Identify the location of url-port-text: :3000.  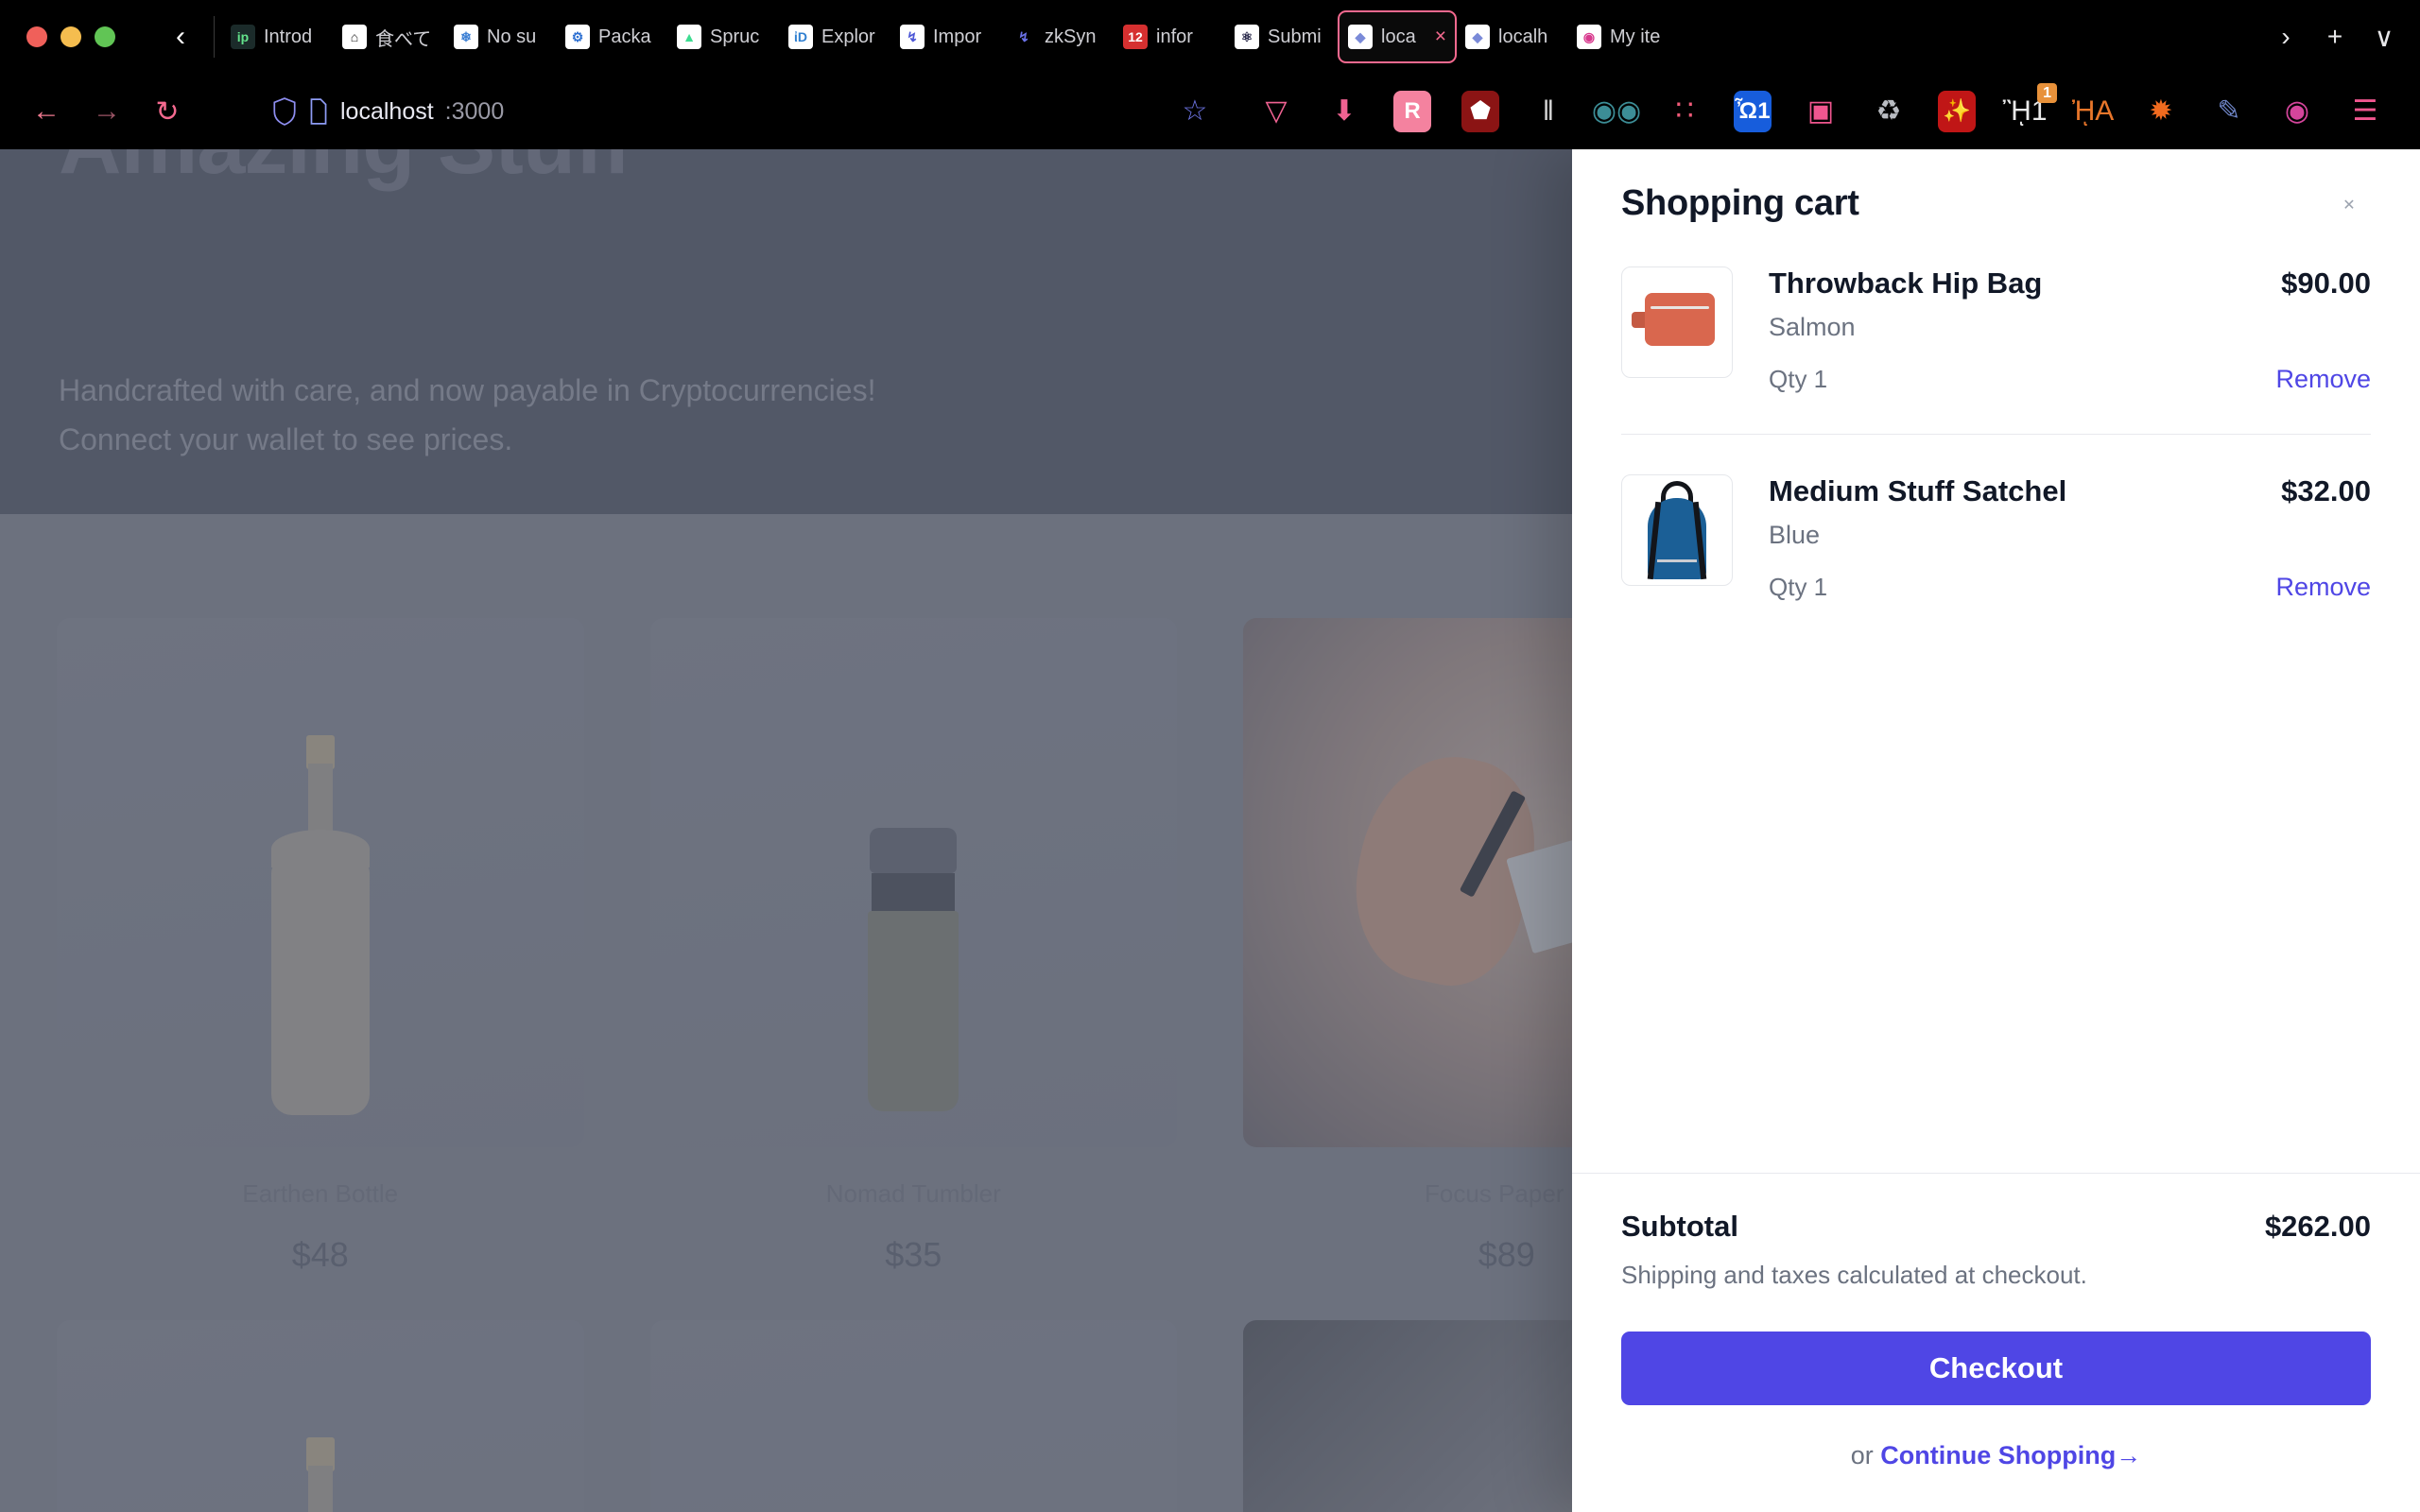
(474, 111).